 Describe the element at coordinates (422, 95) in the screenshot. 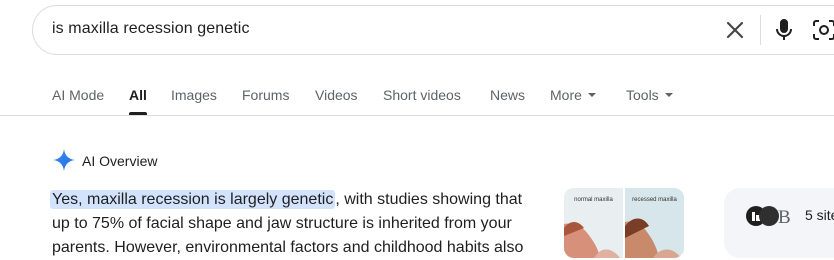

I see `tab-short-videos: Short videos` at that location.